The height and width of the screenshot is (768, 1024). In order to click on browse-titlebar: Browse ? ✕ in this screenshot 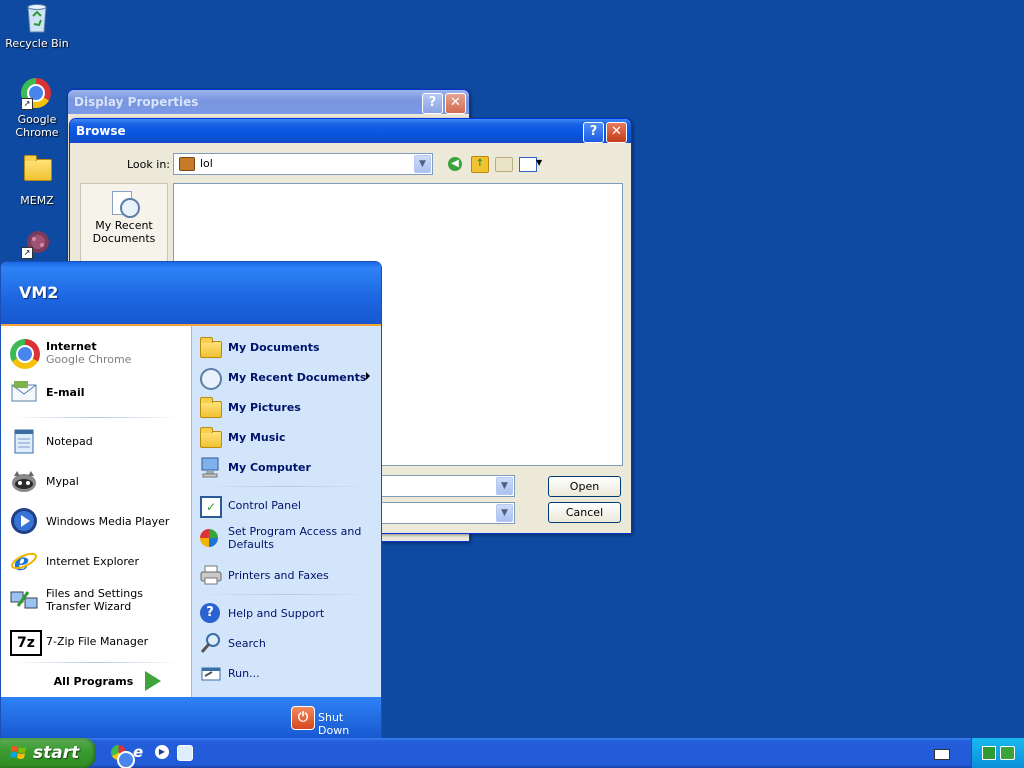, I will do `click(350, 131)`.